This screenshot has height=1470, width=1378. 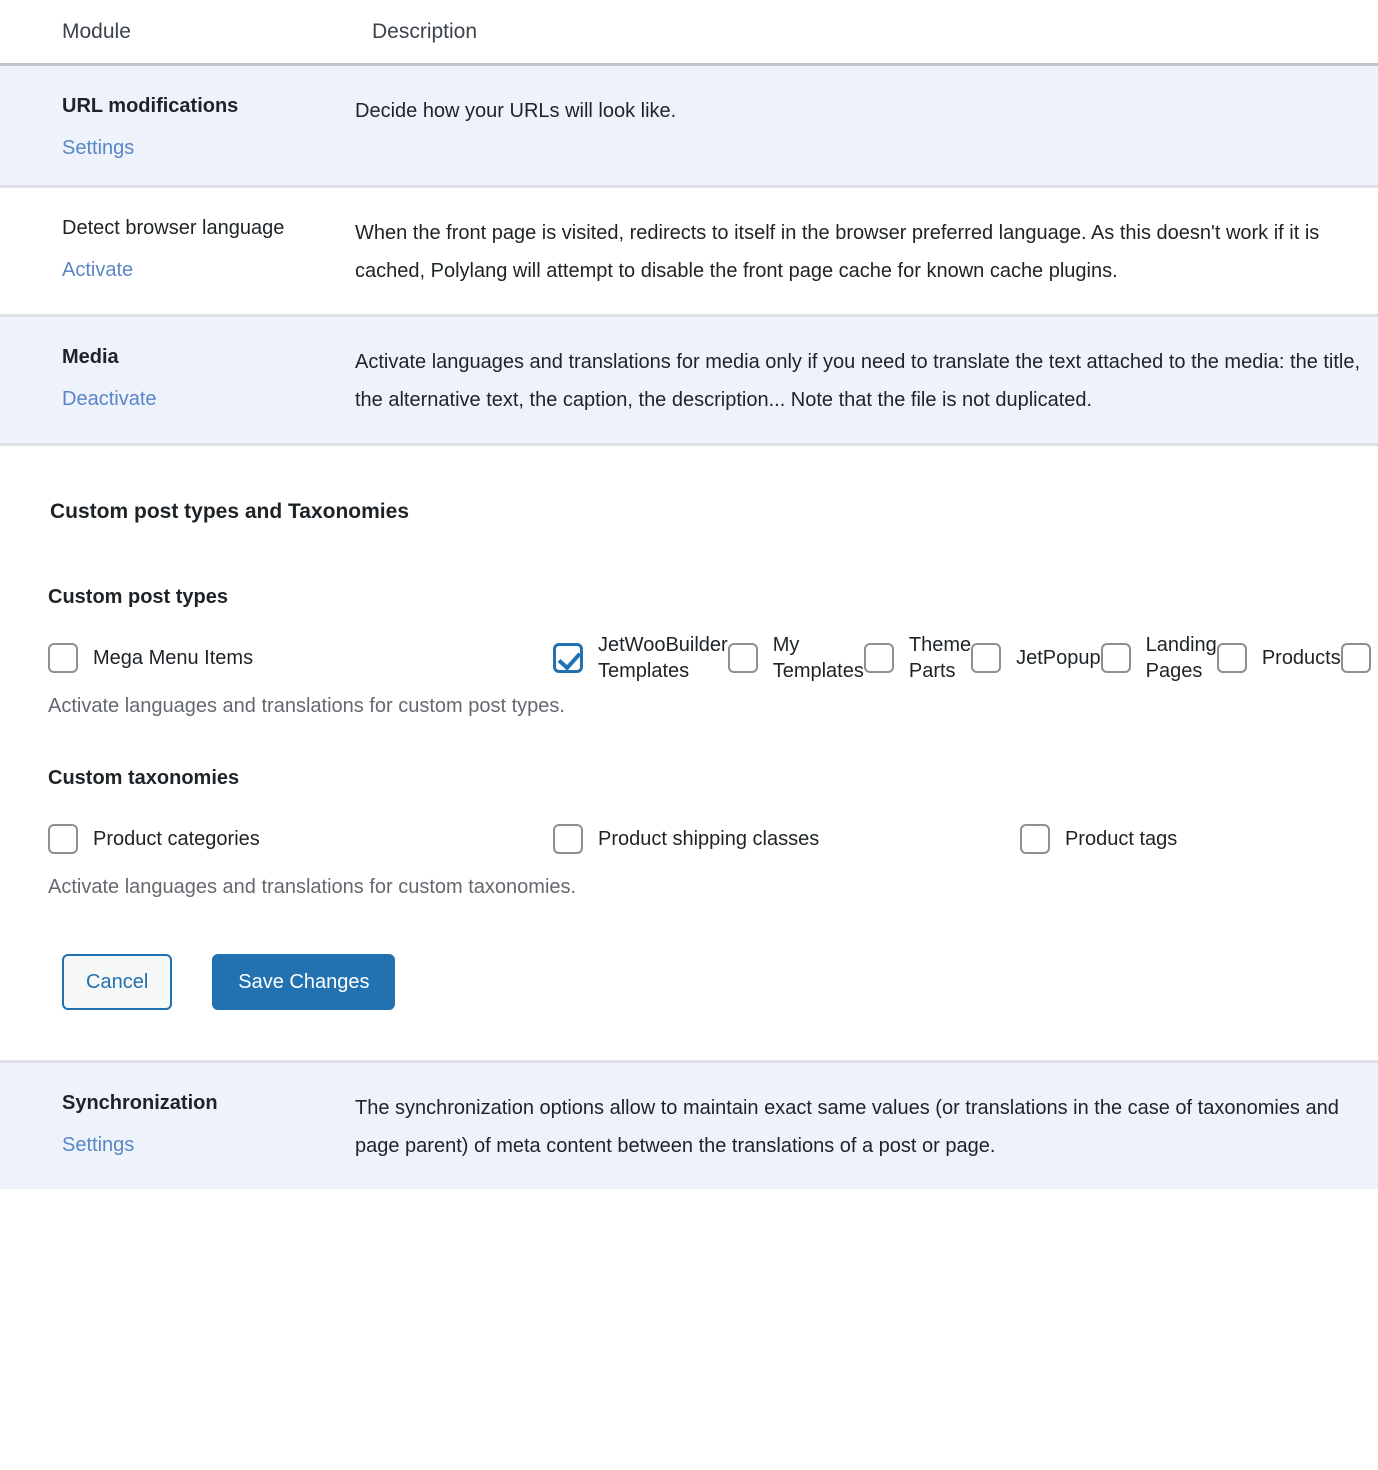 I want to click on panel-actions: Cancel Save Changes, so click(x=720, y=982).